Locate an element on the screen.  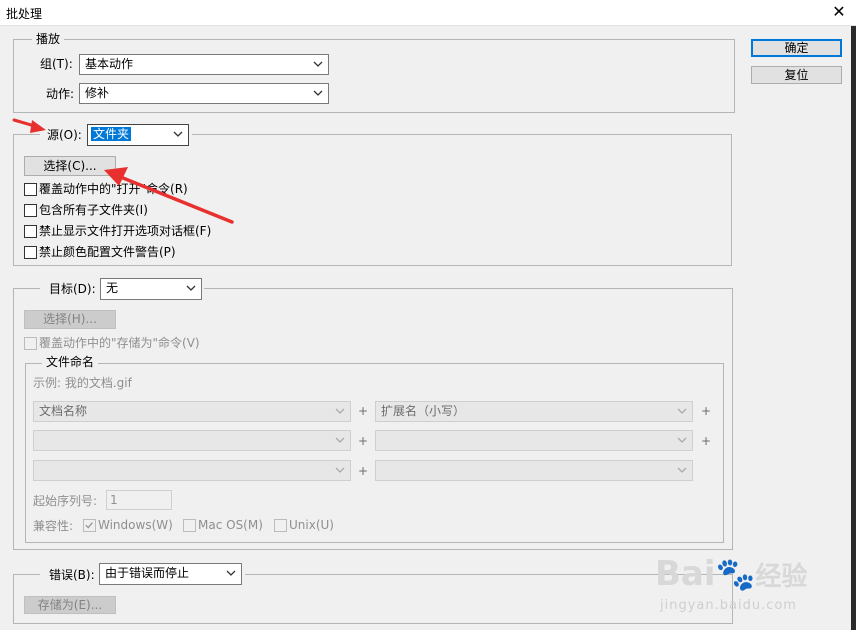
file-naming-legend: 文件命名 is located at coordinates (70, 362).